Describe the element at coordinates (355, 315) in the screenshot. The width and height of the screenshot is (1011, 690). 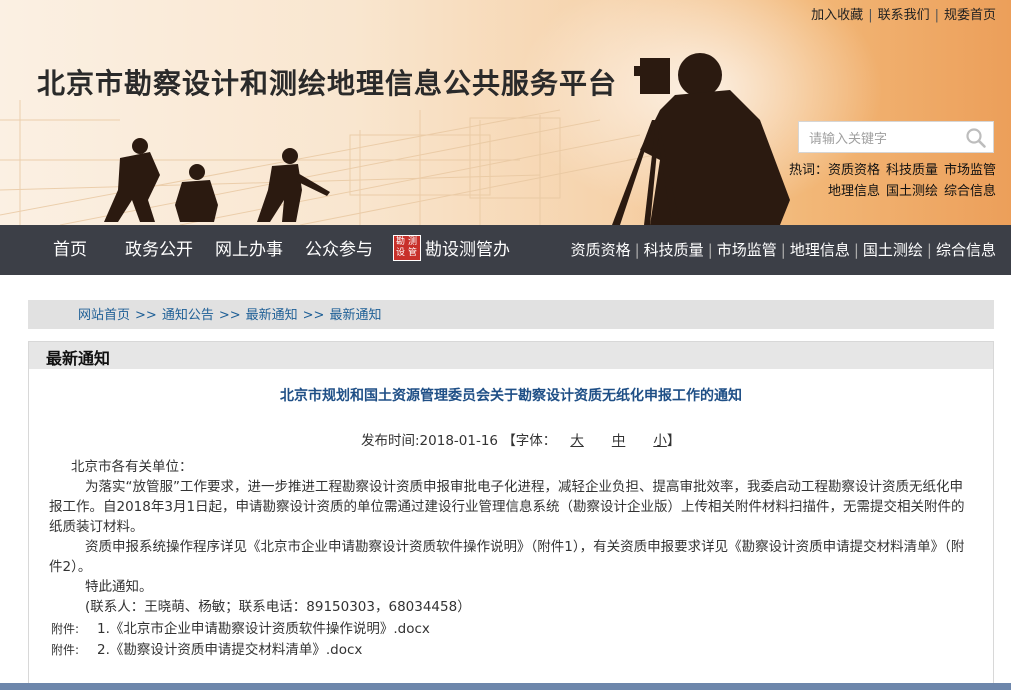
I see `breadcrumb-latest-current: 最新通知` at that location.